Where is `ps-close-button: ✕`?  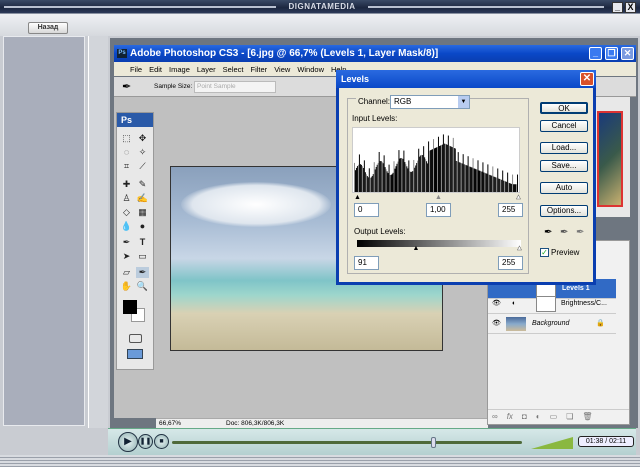 ps-close-button: ✕ is located at coordinates (627, 53).